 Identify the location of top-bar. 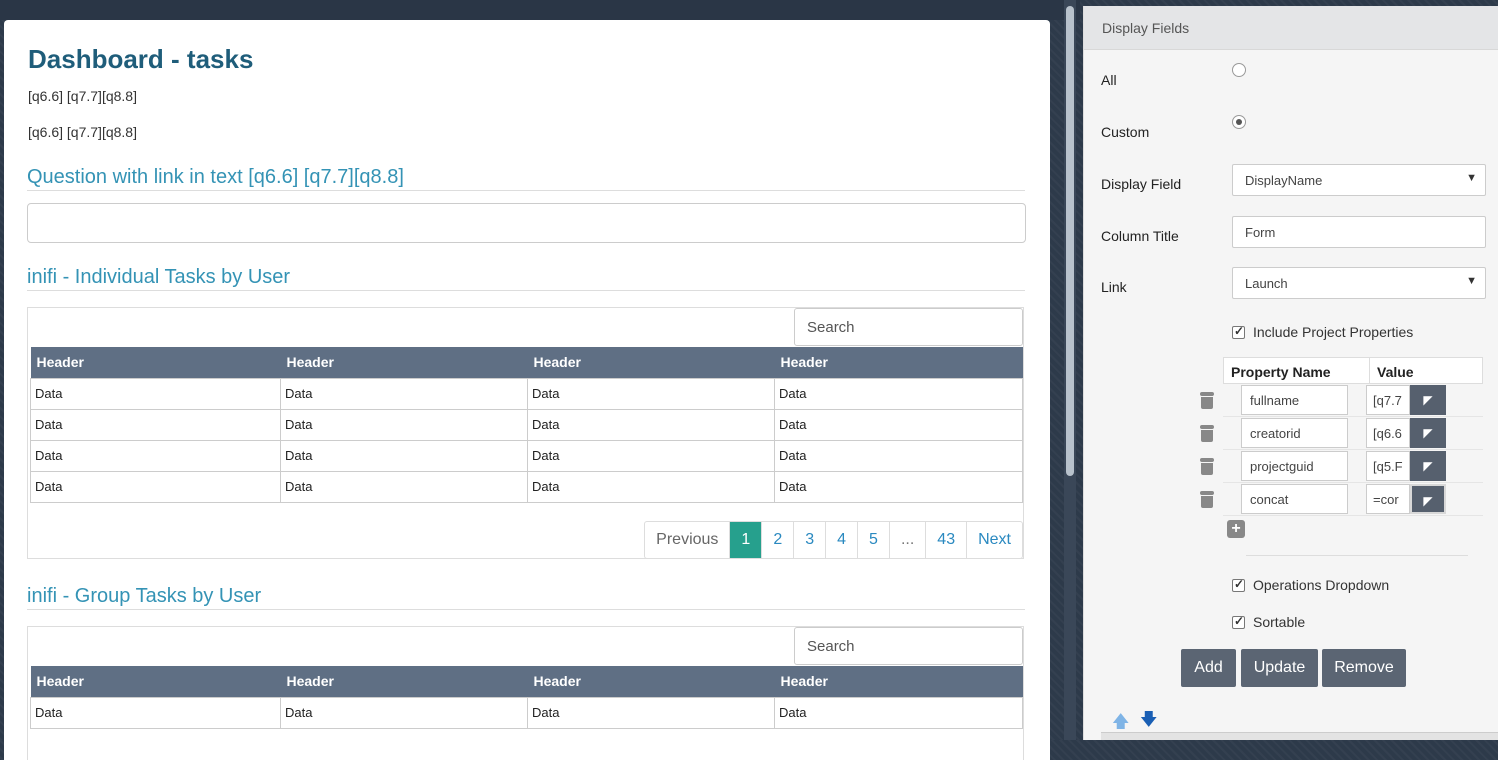
(540, 10).